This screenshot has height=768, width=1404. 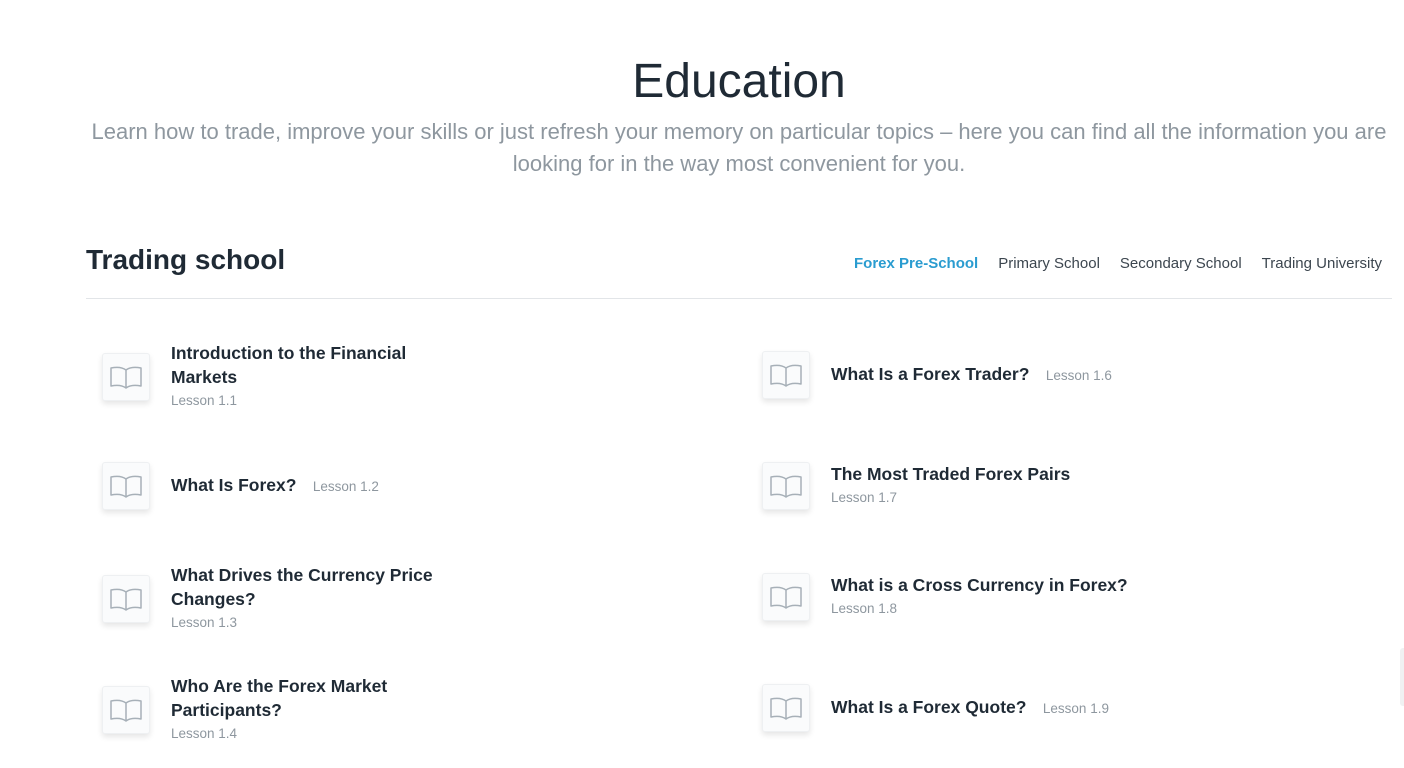 I want to click on lesson-item-1-9: What Is a Forex Quote? Lesson 1.9, so click(x=976, y=708).